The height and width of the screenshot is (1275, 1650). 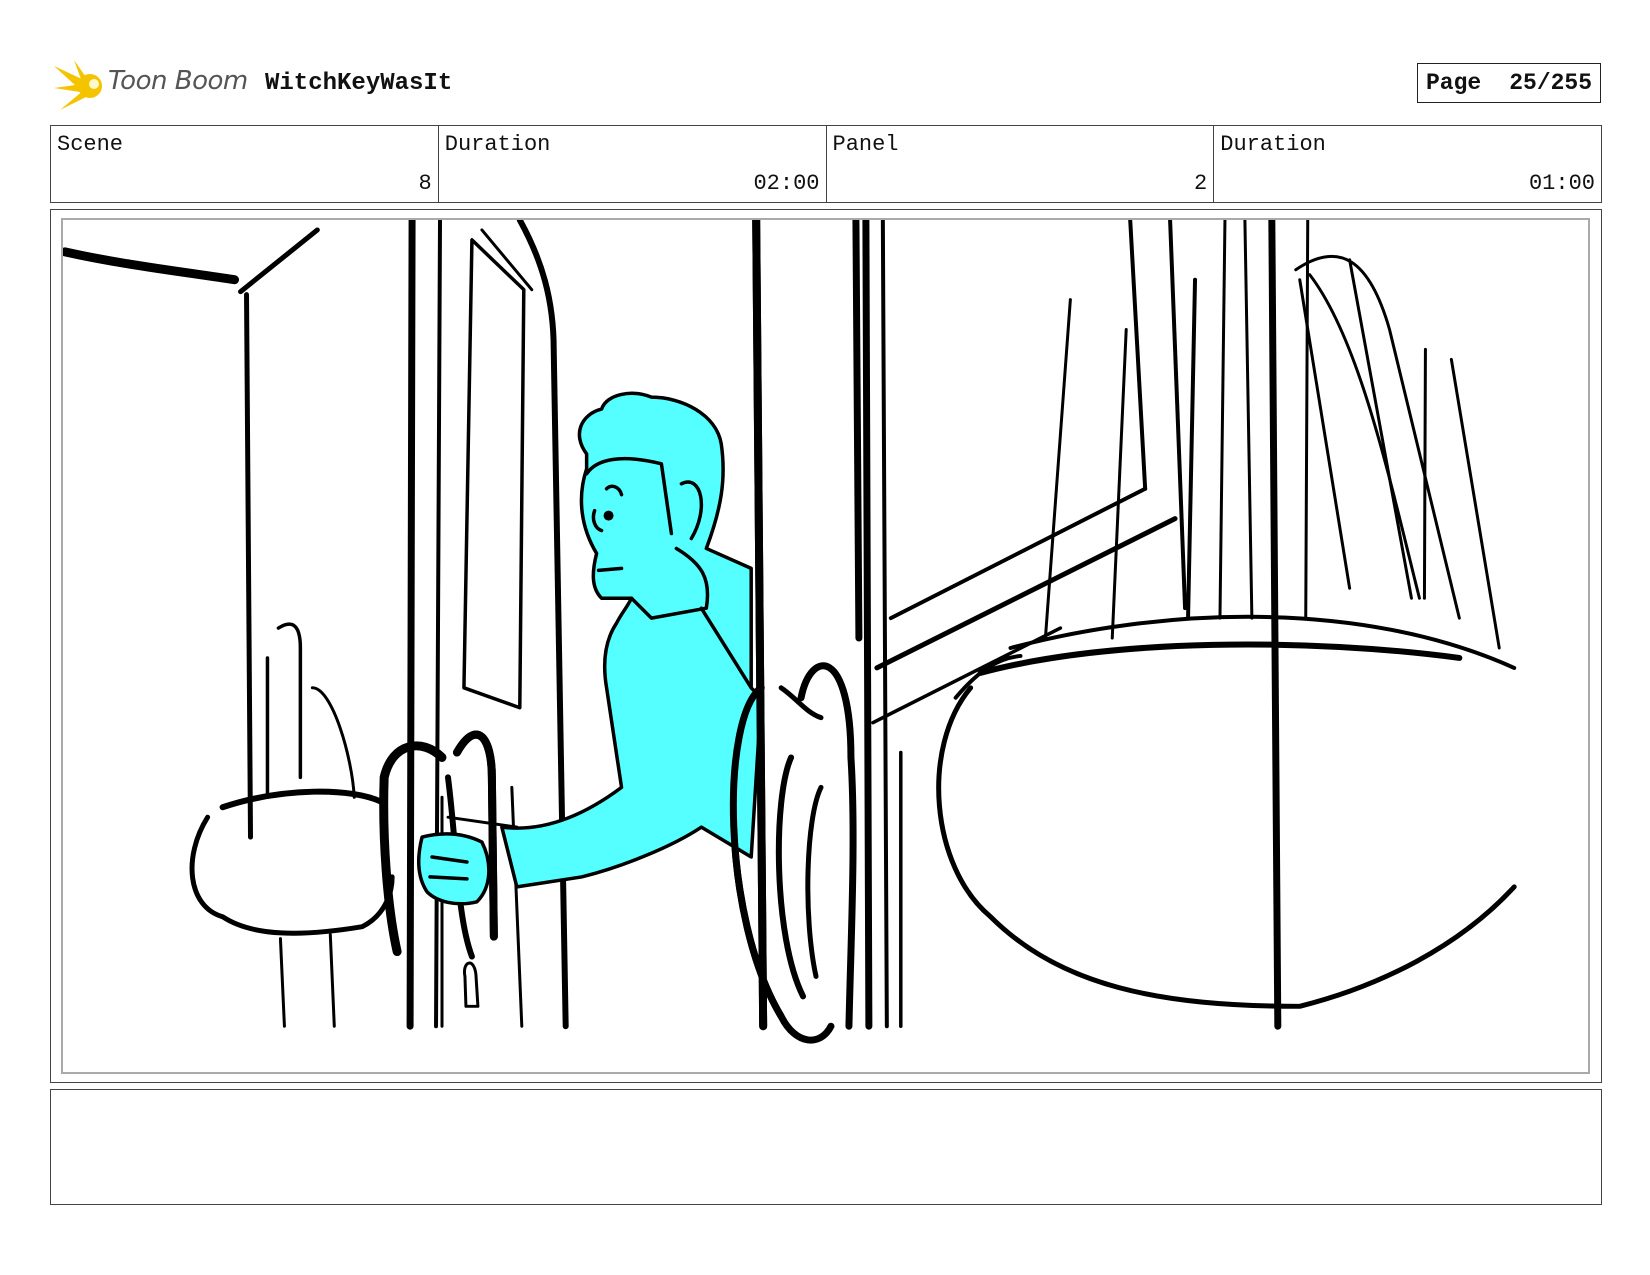 What do you see at coordinates (1551, 83) in the screenshot?
I see `page-value: 25/255` at bounding box center [1551, 83].